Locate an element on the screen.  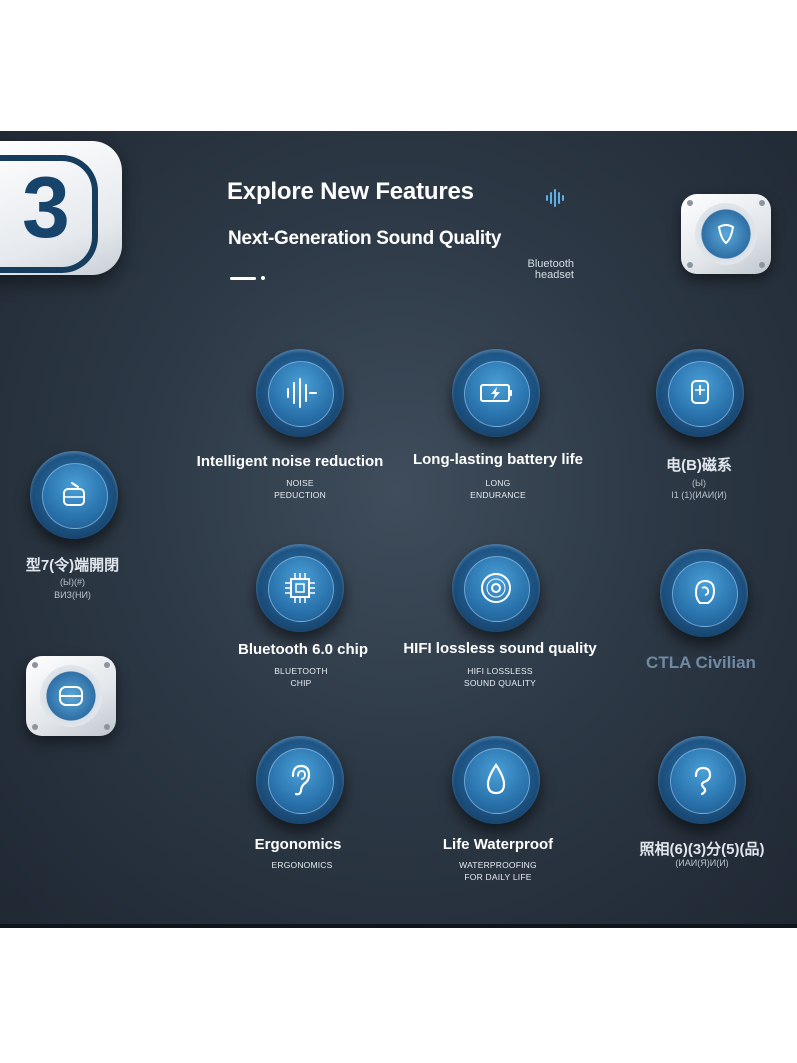
bluetooth-chip-button is located at coordinates (300, 588).